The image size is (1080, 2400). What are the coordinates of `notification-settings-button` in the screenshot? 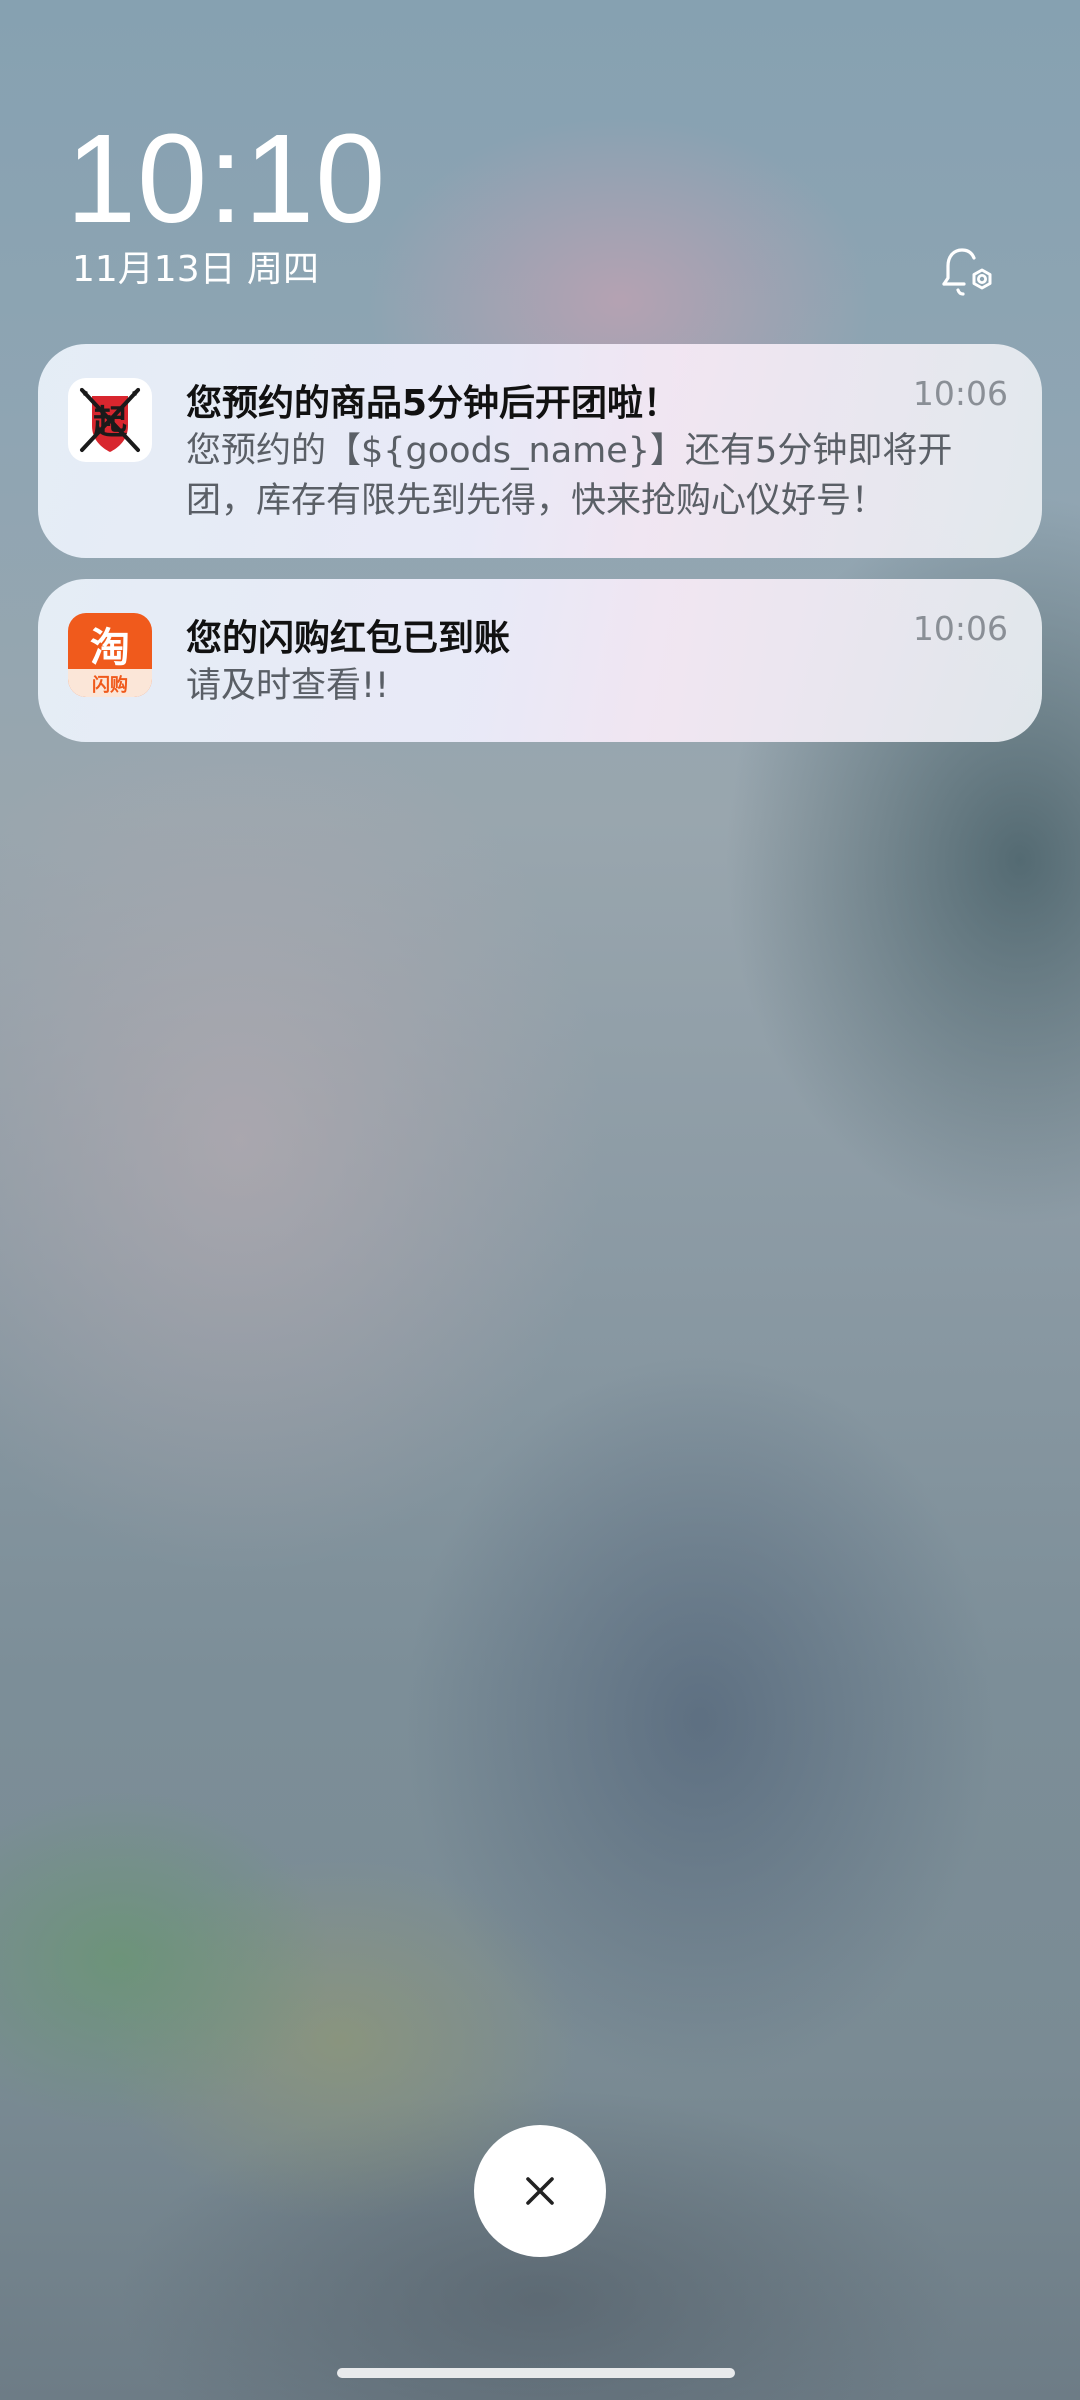 It's located at (966, 272).